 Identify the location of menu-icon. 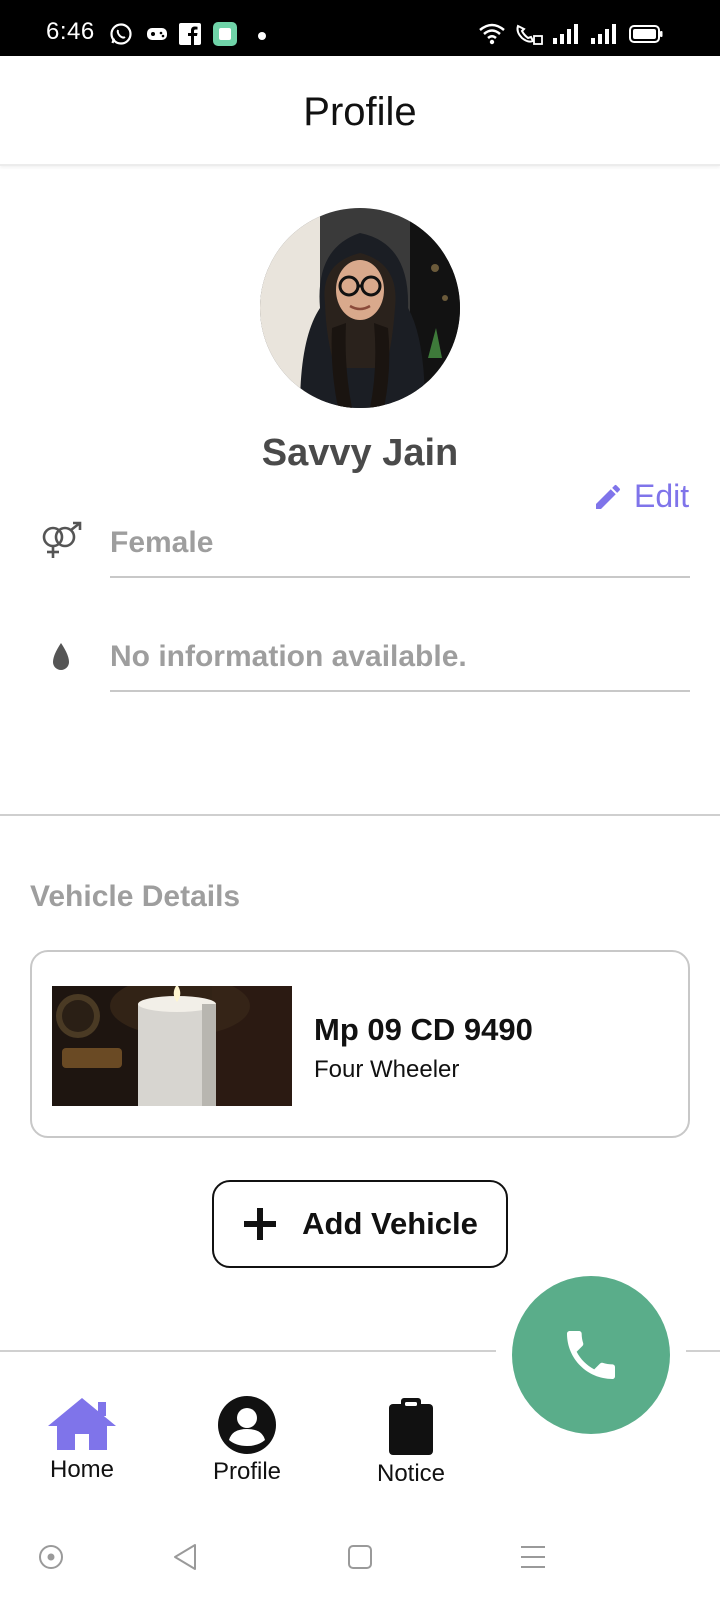
(533, 1557).